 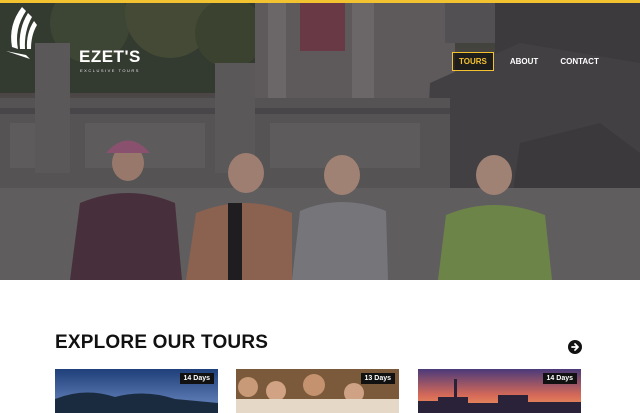 I want to click on duration-badge: 13 Days, so click(x=377, y=378).